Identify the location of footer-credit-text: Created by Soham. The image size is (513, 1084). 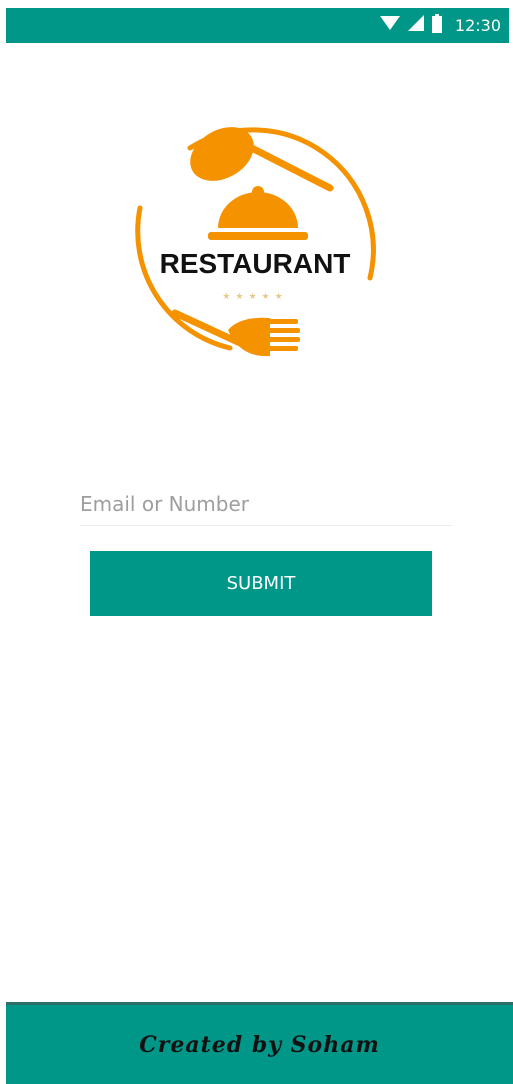
(259, 1044).